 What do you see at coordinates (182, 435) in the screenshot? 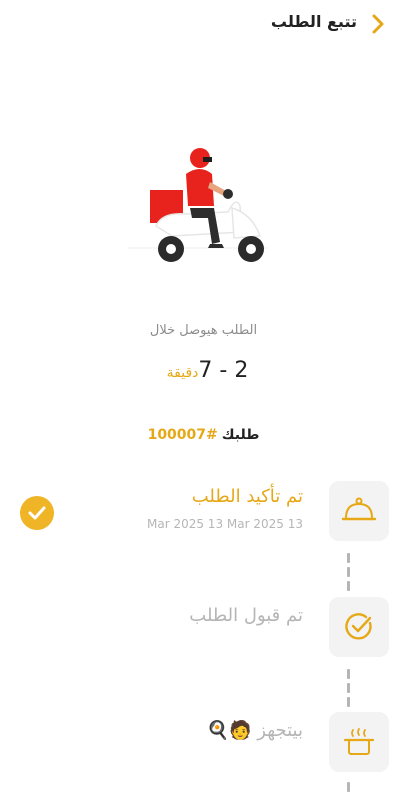
I see `order-number: #100007` at bounding box center [182, 435].